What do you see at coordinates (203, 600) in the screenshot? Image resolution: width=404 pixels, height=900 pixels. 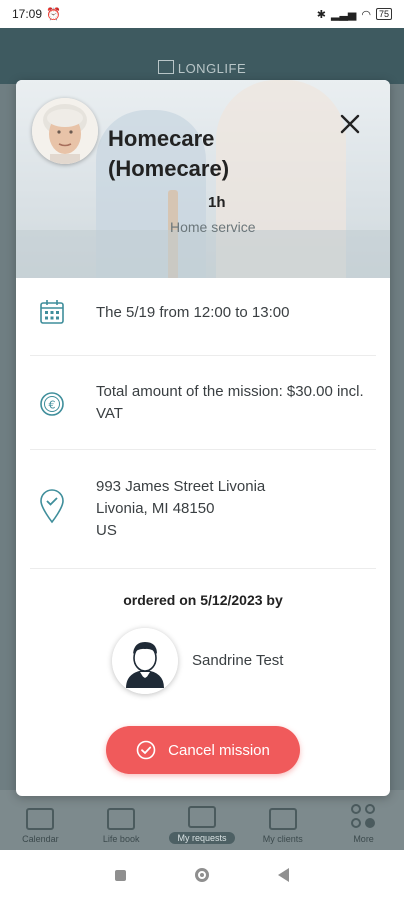 I see `ordered-info: ordered on 5/12/2023 by` at bounding box center [203, 600].